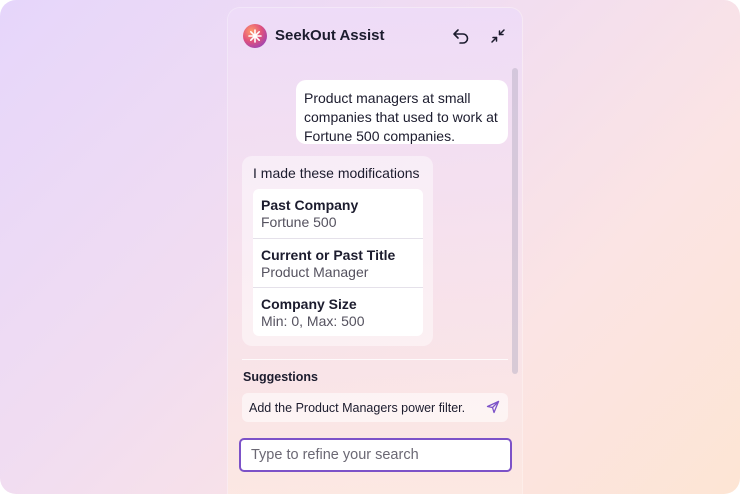  Describe the element at coordinates (515, 221) in the screenshot. I see `chat-scrollbar` at that location.